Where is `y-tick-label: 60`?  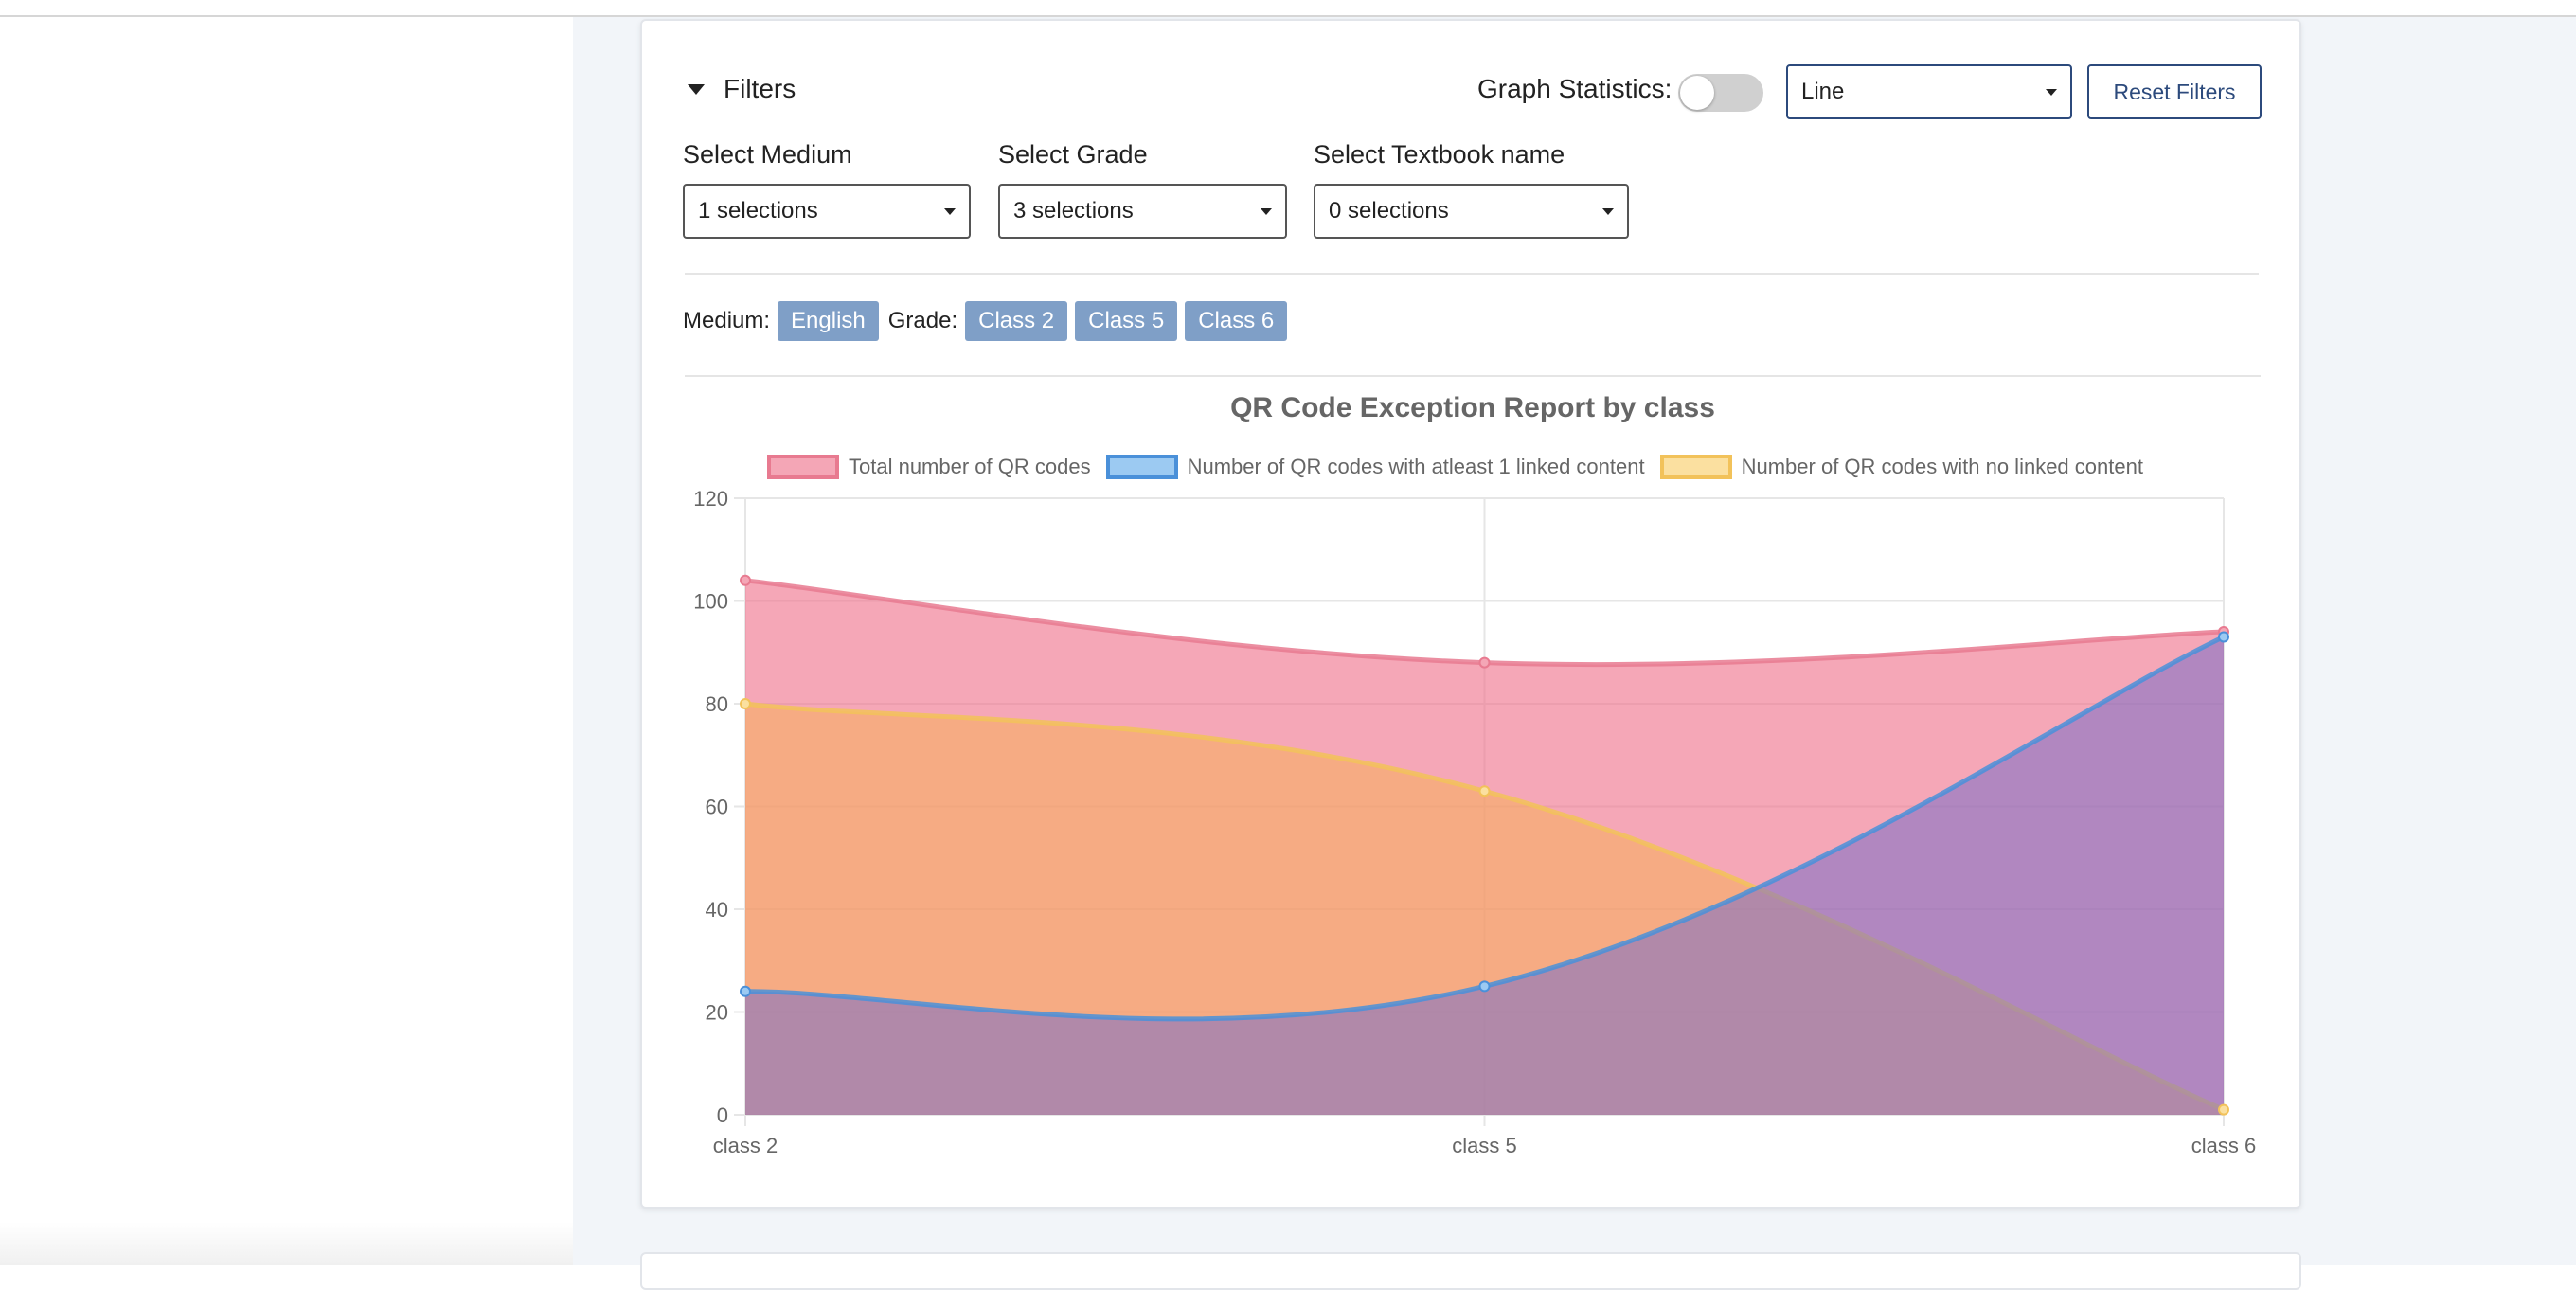 y-tick-label: 60 is located at coordinates (717, 808).